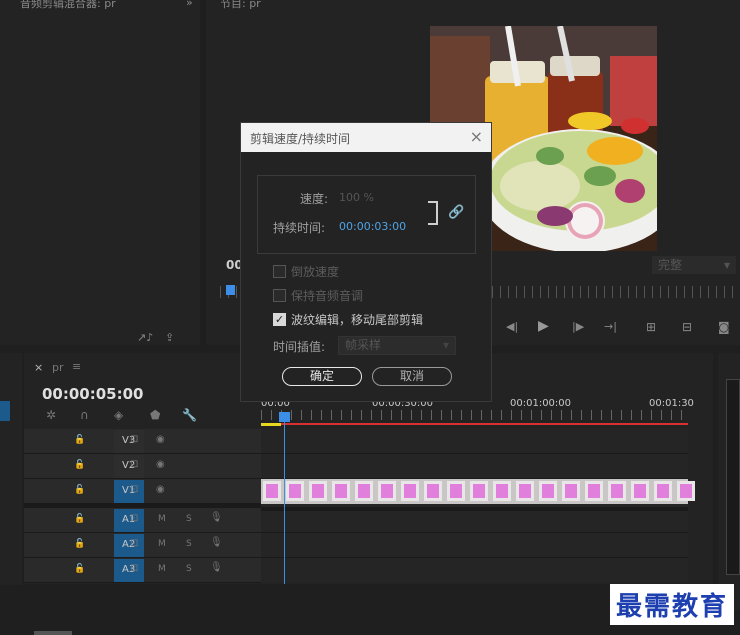  What do you see at coordinates (356, 197) in the screenshot?
I see `speed-value: 100 %` at bounding box center [356, 197].